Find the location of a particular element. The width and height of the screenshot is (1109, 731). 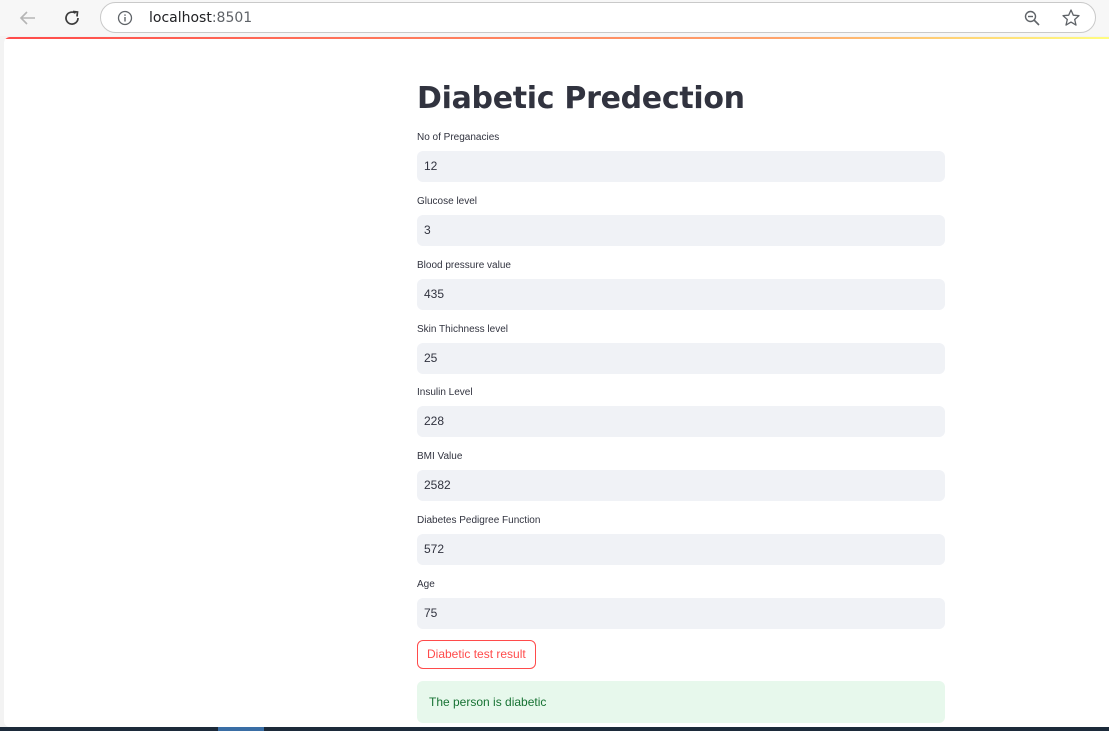

zoom-out-icon is located at coordinates (1032, 18).